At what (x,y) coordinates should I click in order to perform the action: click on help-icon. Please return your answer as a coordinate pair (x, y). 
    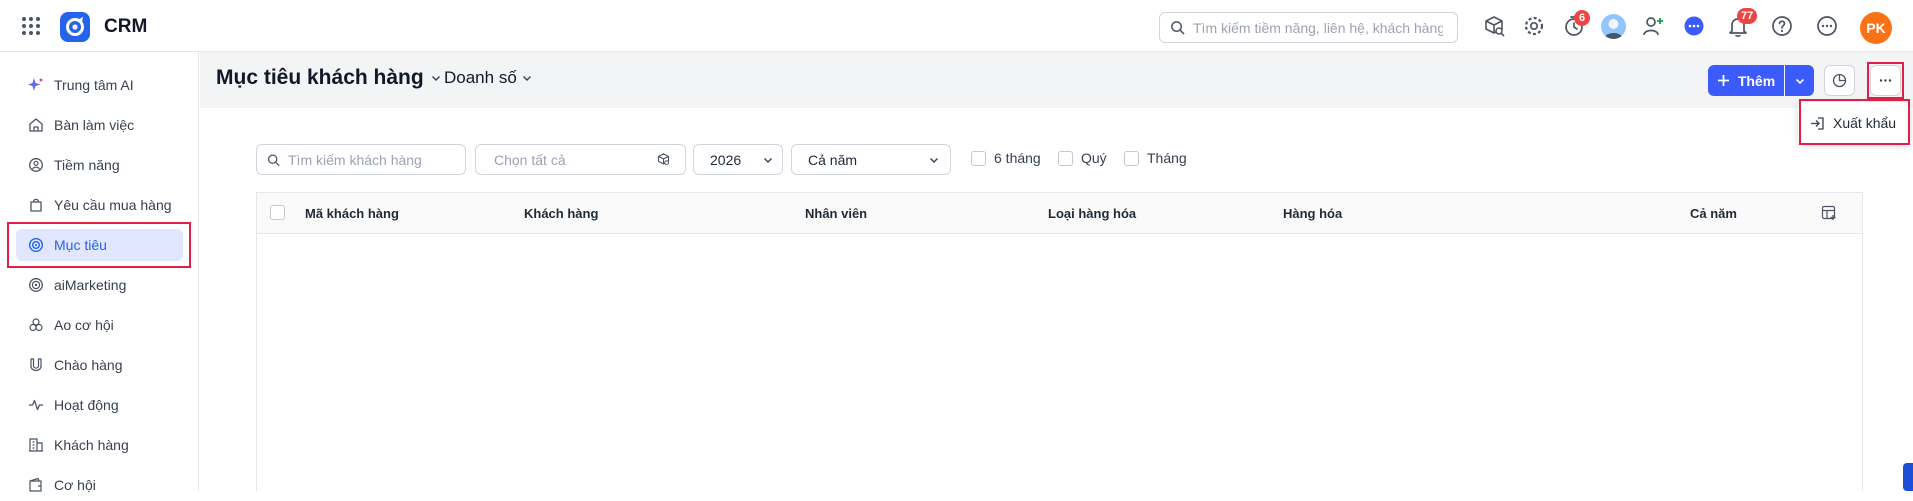
    Looking at the image, I should click on (1782, 26).